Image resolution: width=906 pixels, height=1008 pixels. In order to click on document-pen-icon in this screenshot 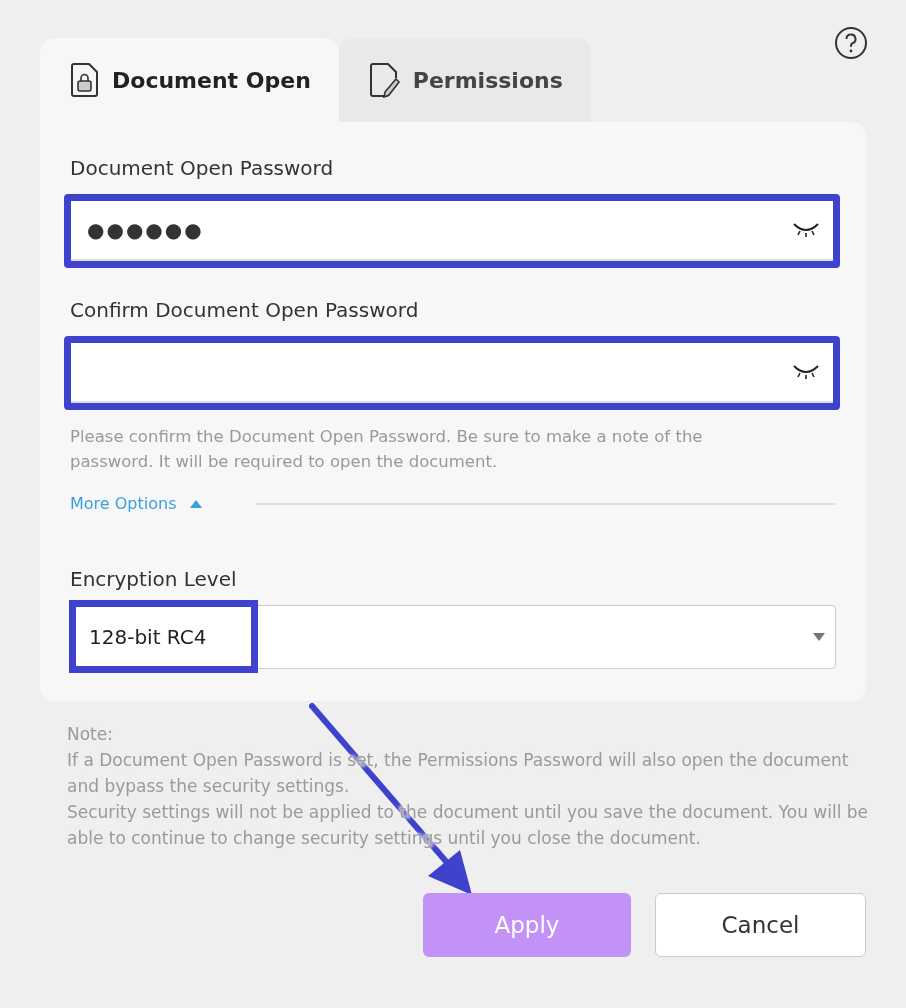, I will do `click(384, 80)`.